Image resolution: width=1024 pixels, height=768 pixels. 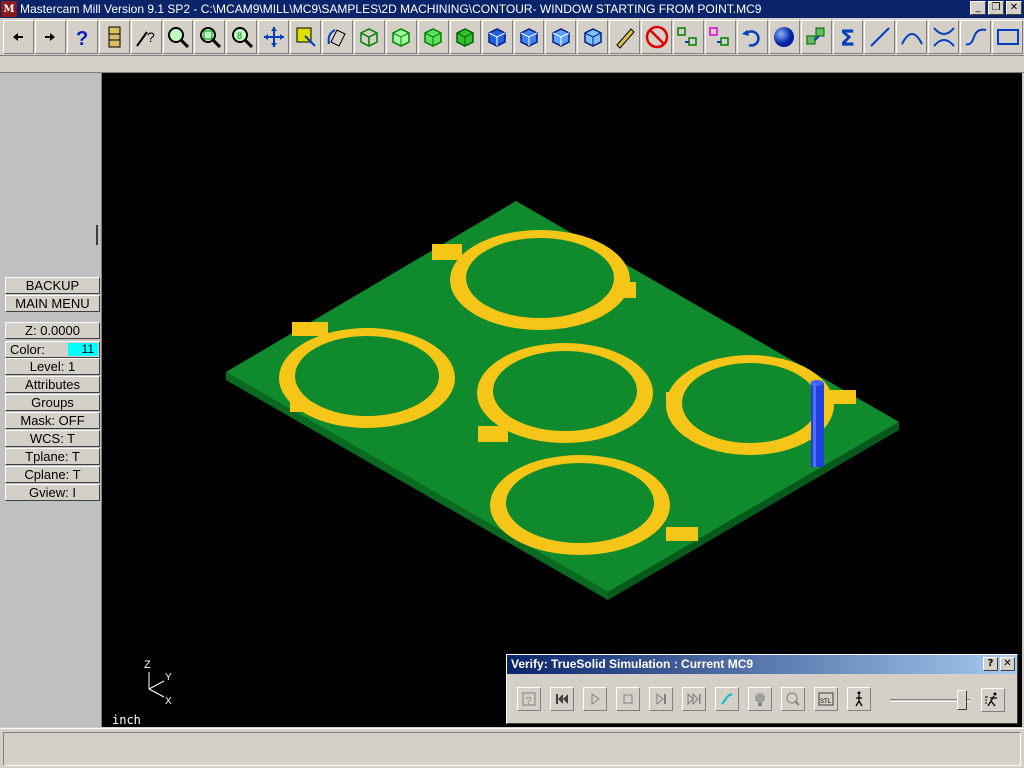 I want to click on verify-stl-button: STL, so click(x=826, y=699).